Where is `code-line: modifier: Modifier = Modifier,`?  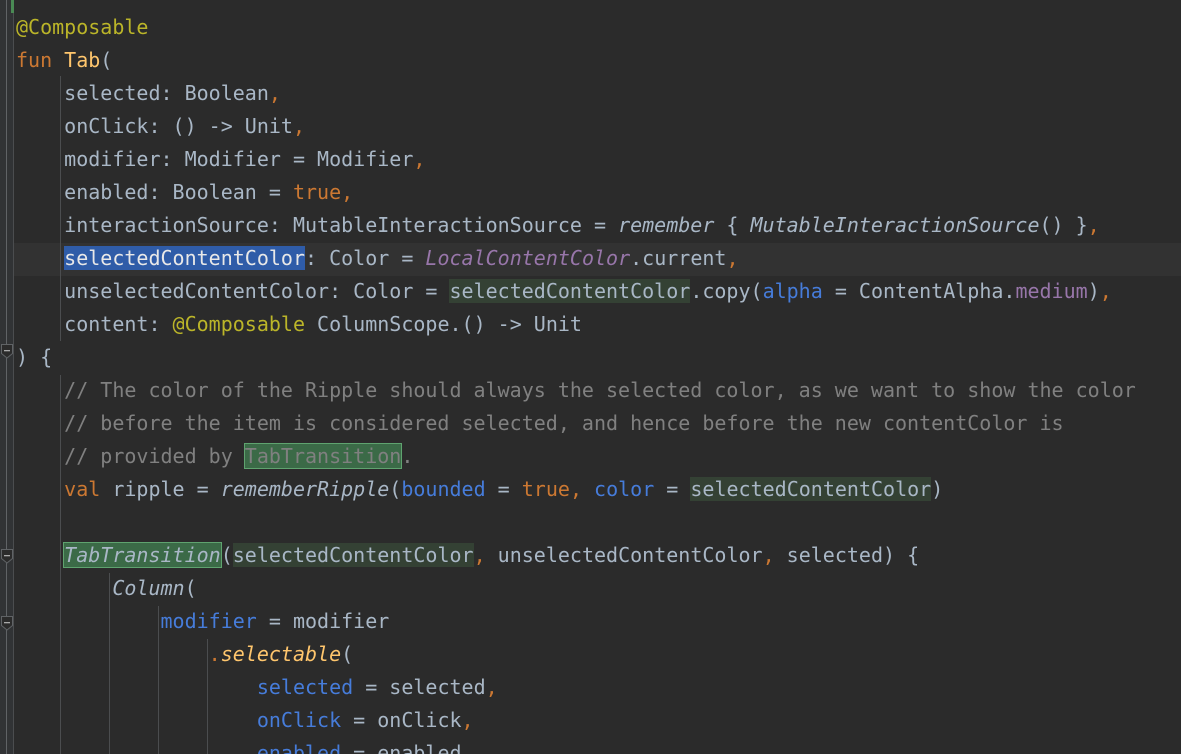 code-line: modifier: Modifier = Modifier, is located at coordinates (220, 159).